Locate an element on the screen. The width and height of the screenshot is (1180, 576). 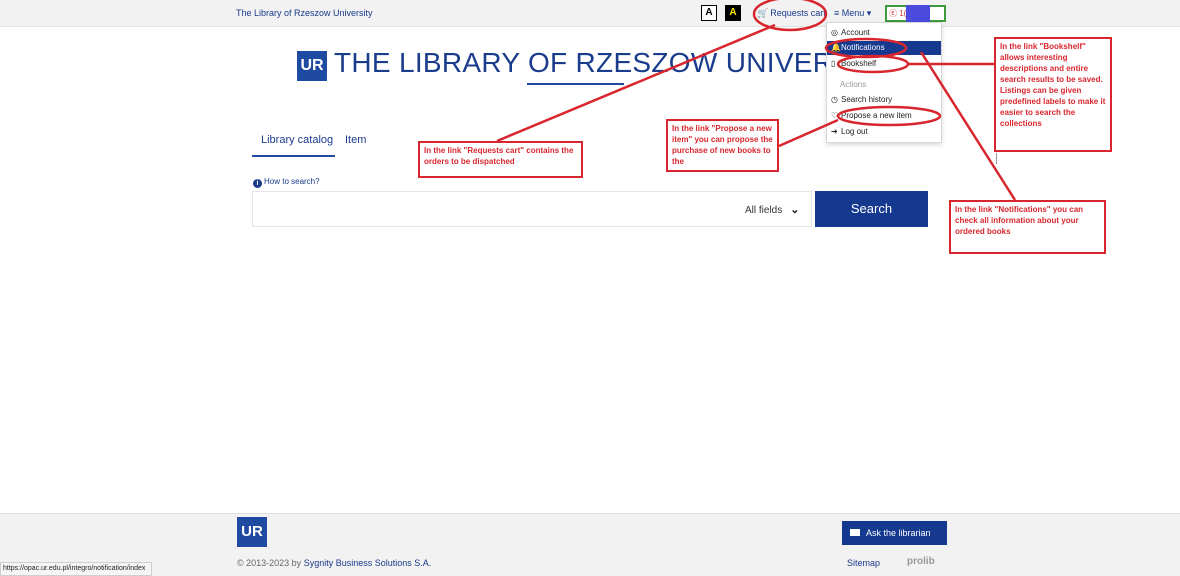
ask-librarian-button: Ask the librarian is located at coordinates (894, 533).